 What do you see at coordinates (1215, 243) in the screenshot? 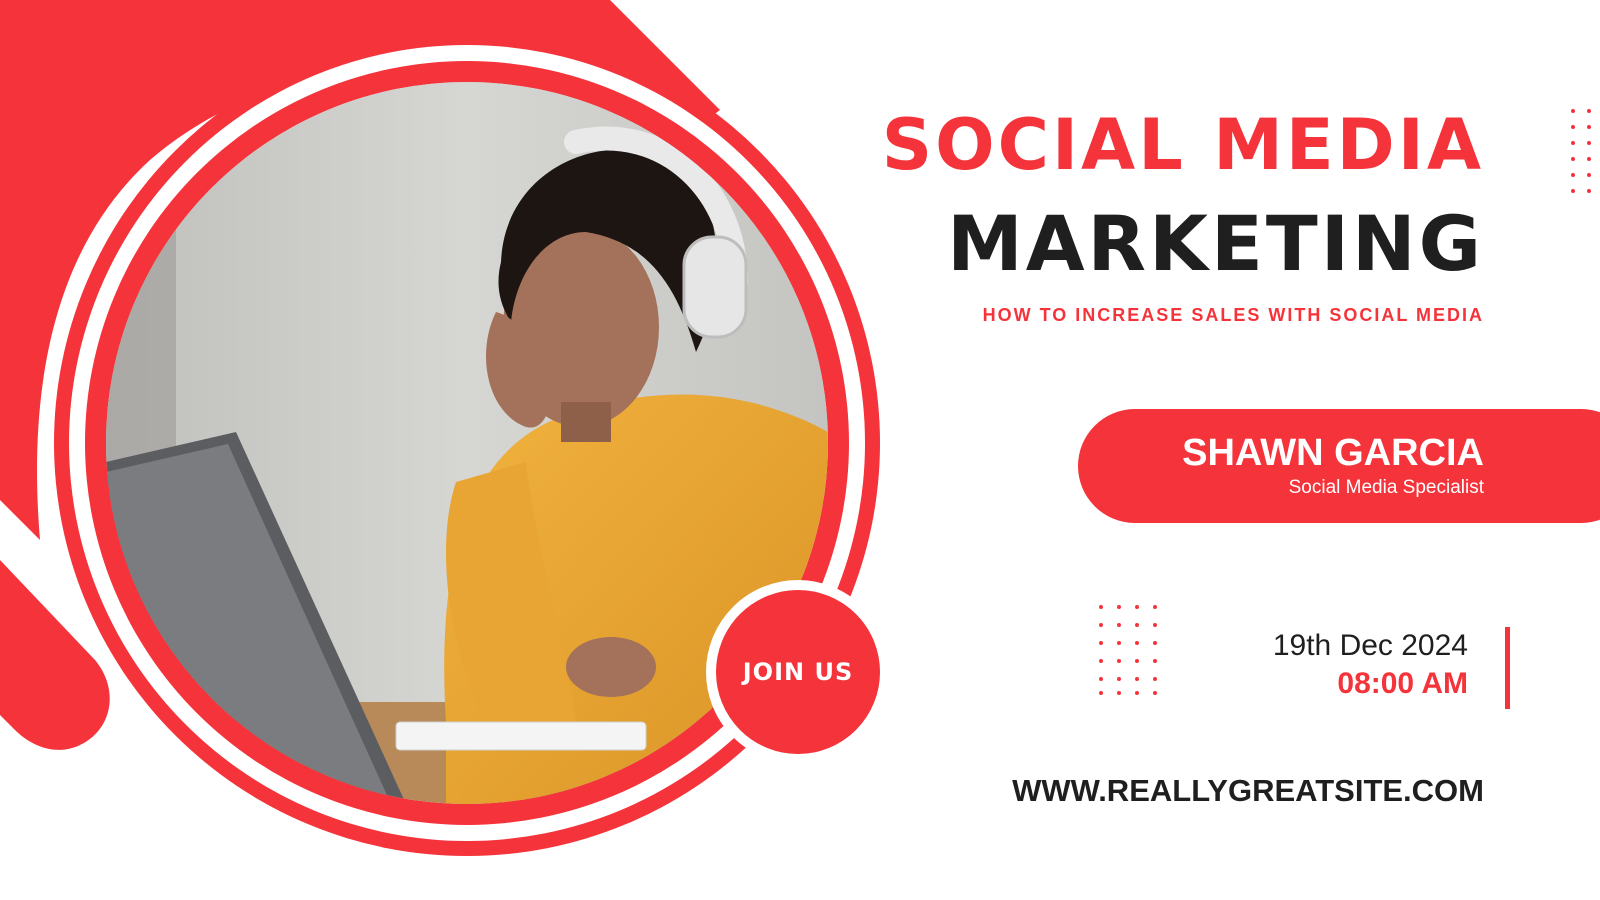
I see `title-marketing: MARKETING` at bounding box center [1215, 243].